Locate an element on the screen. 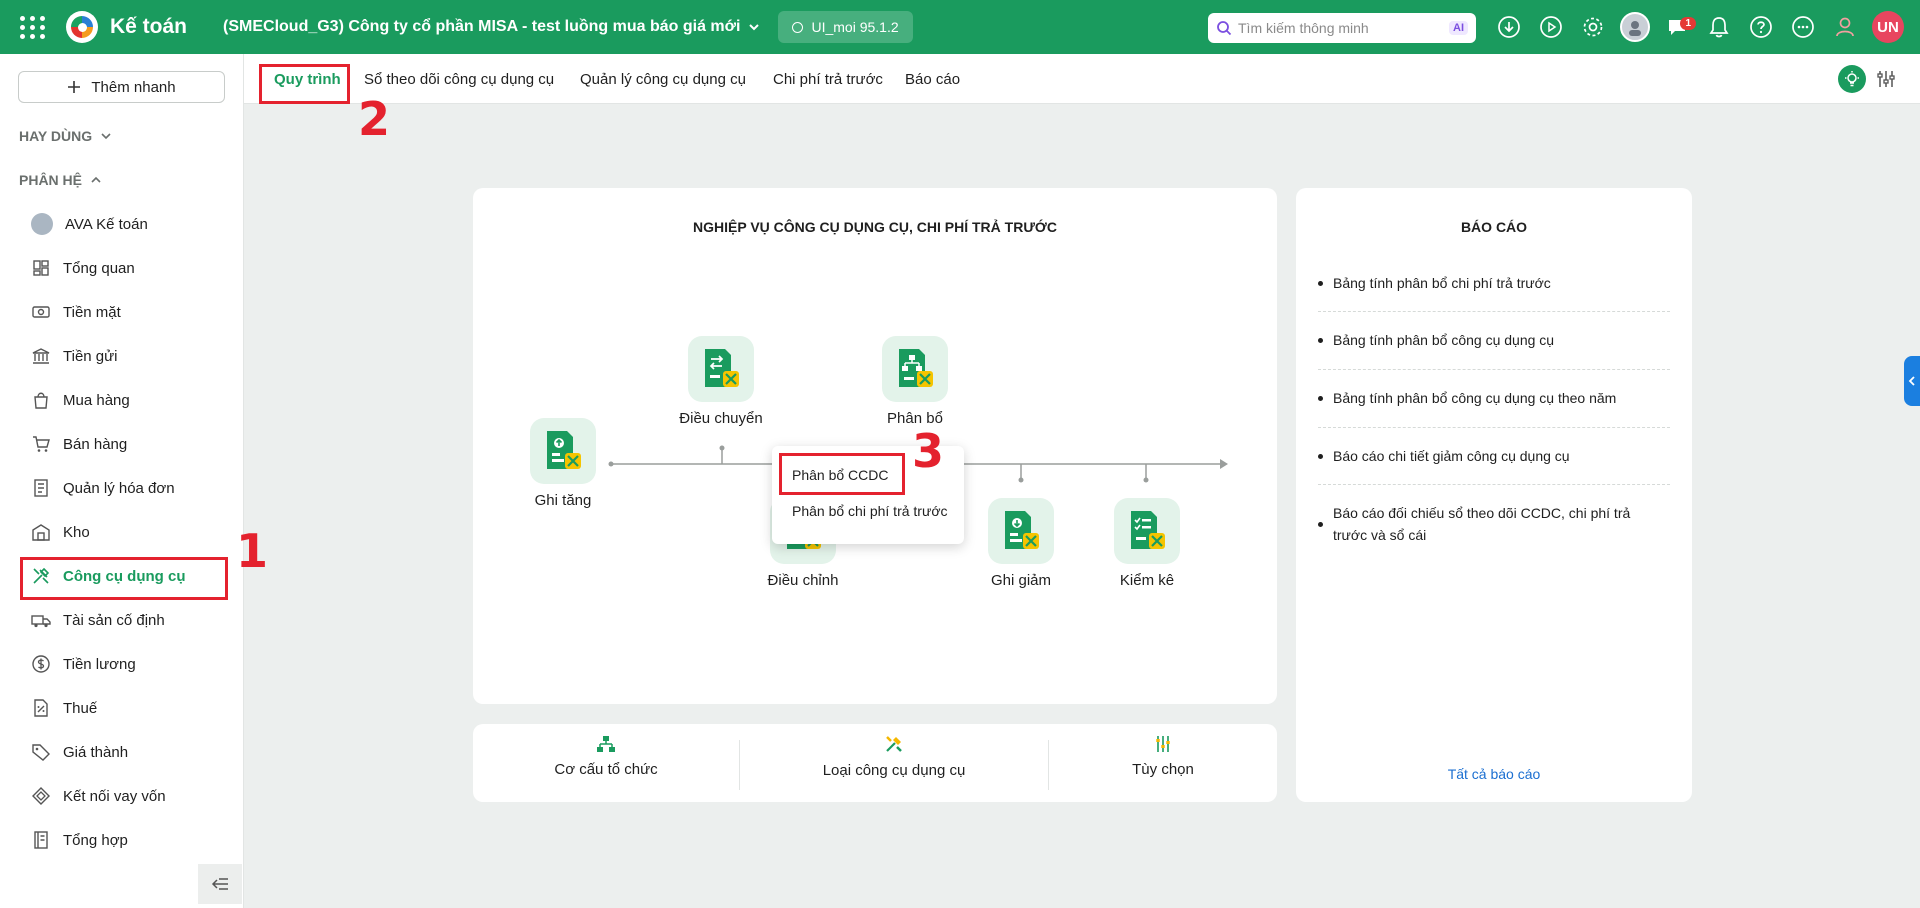  options-sliders-icon is located at coordinates (1163, 743).